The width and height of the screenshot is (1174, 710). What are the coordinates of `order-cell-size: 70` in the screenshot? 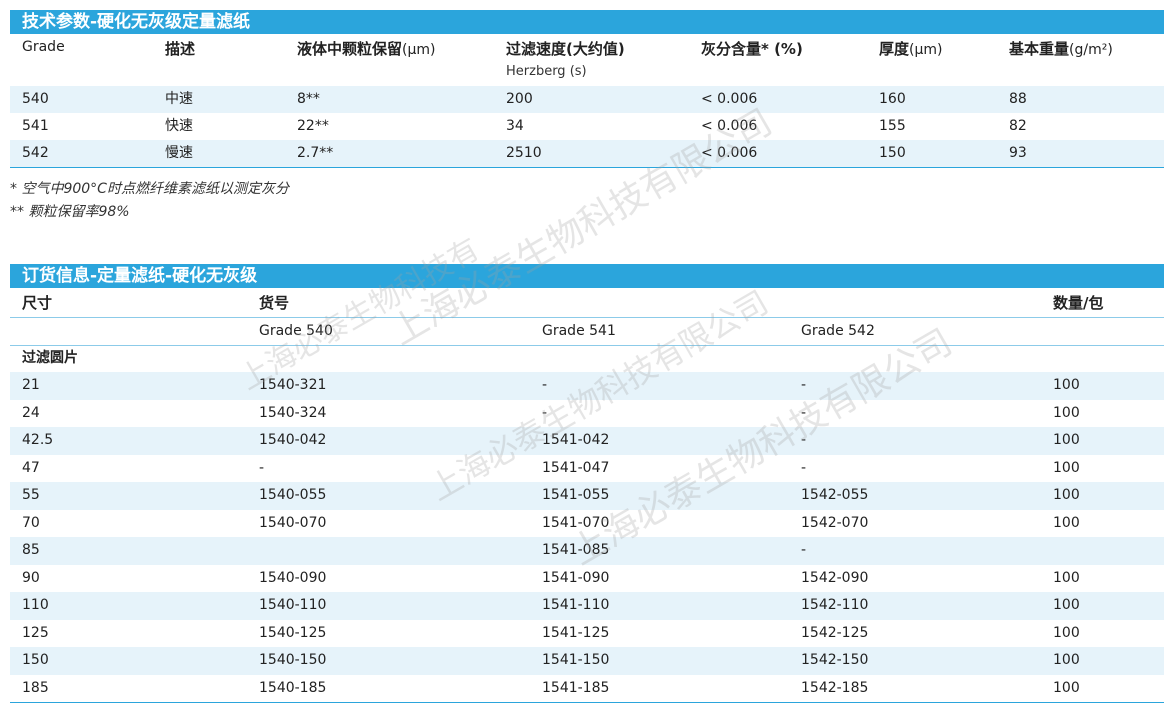 It's located at (31, 522).